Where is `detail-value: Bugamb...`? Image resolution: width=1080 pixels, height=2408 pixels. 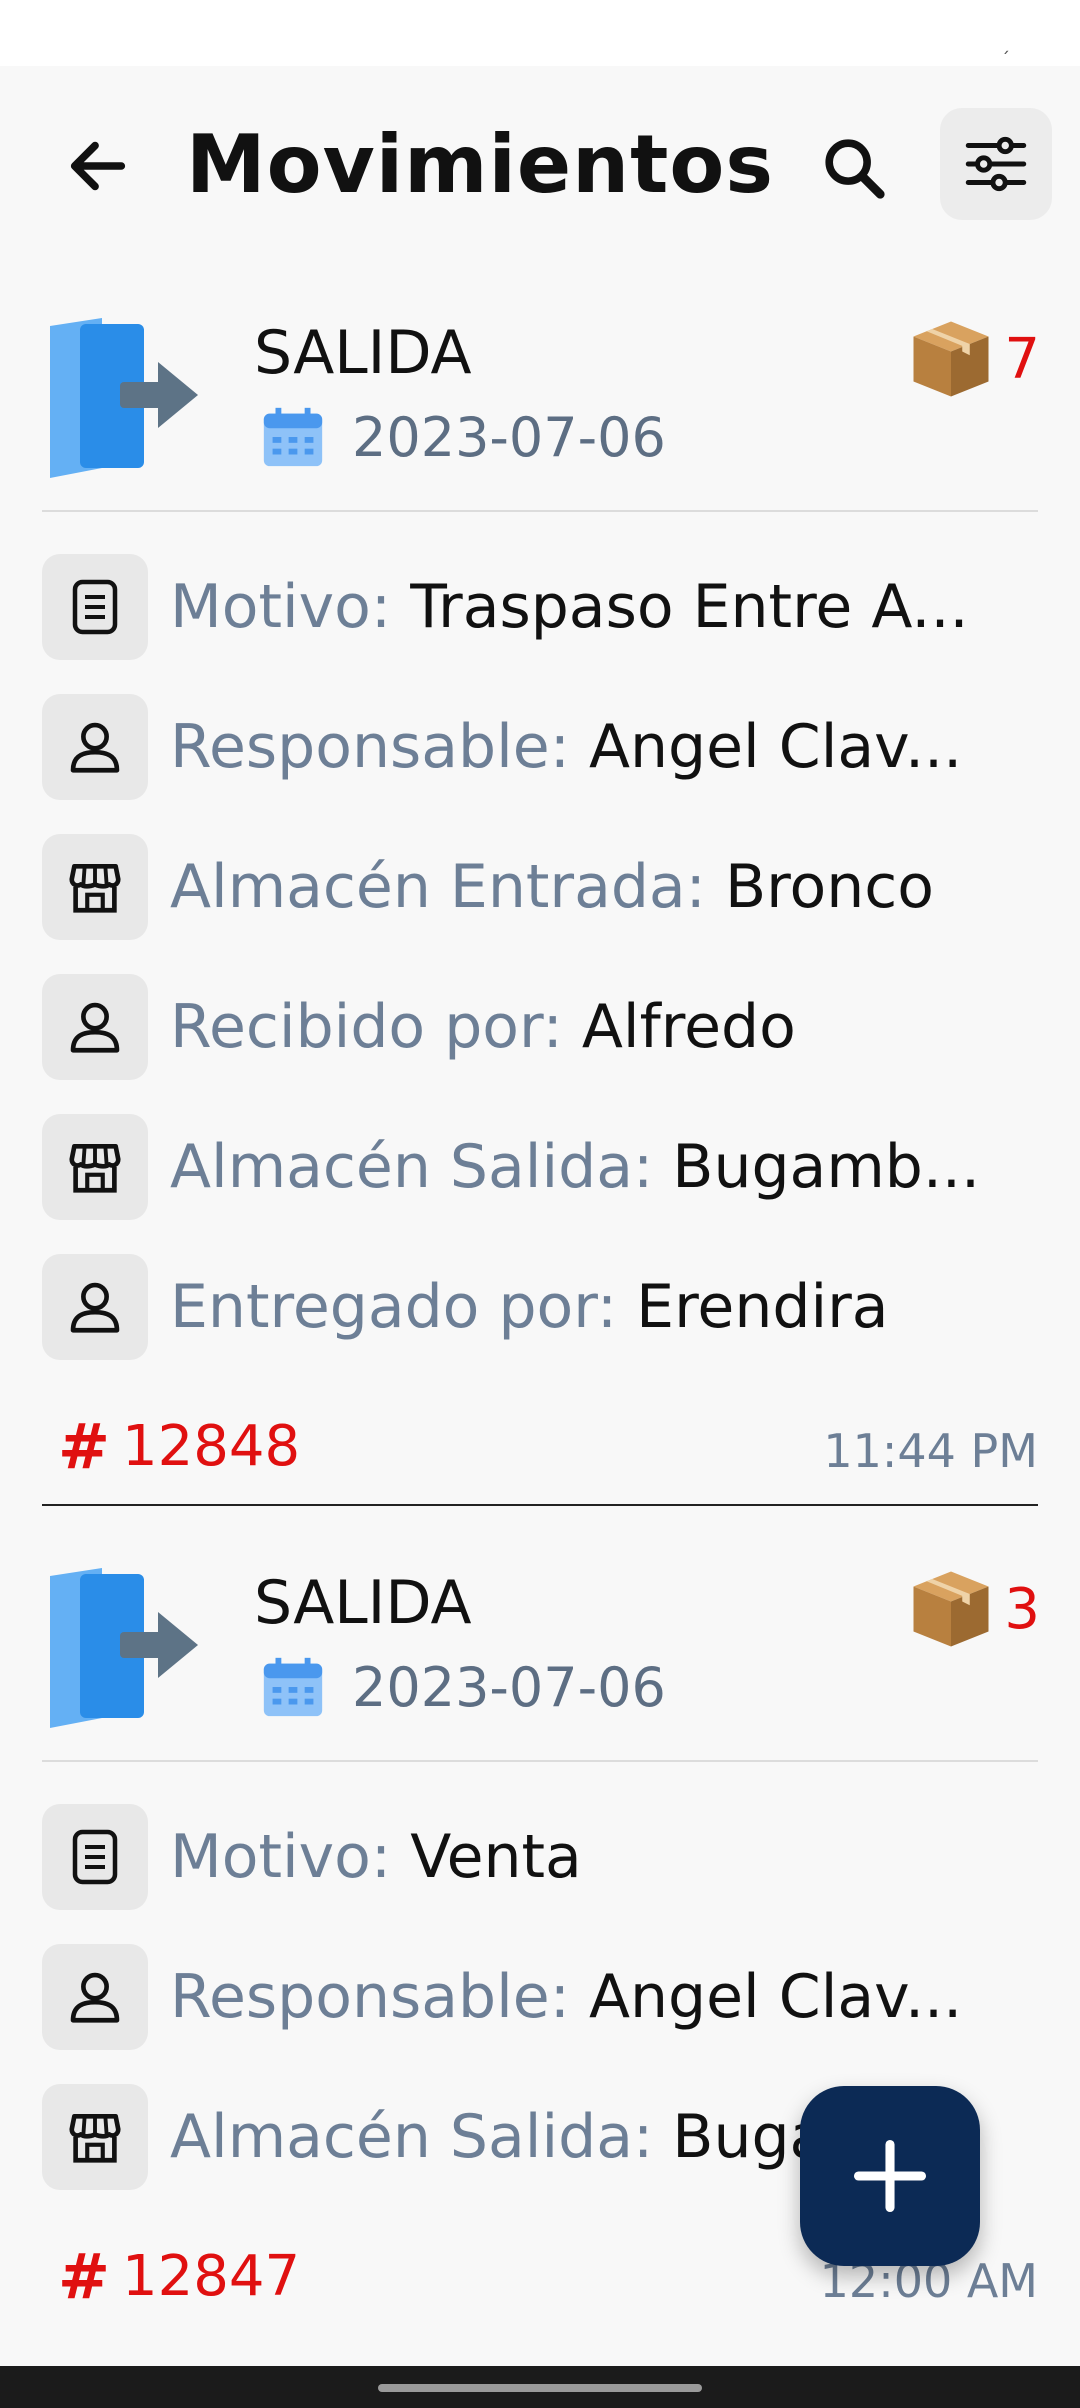
detail-value: Bugamb... is located at coordinates (826, 1167).